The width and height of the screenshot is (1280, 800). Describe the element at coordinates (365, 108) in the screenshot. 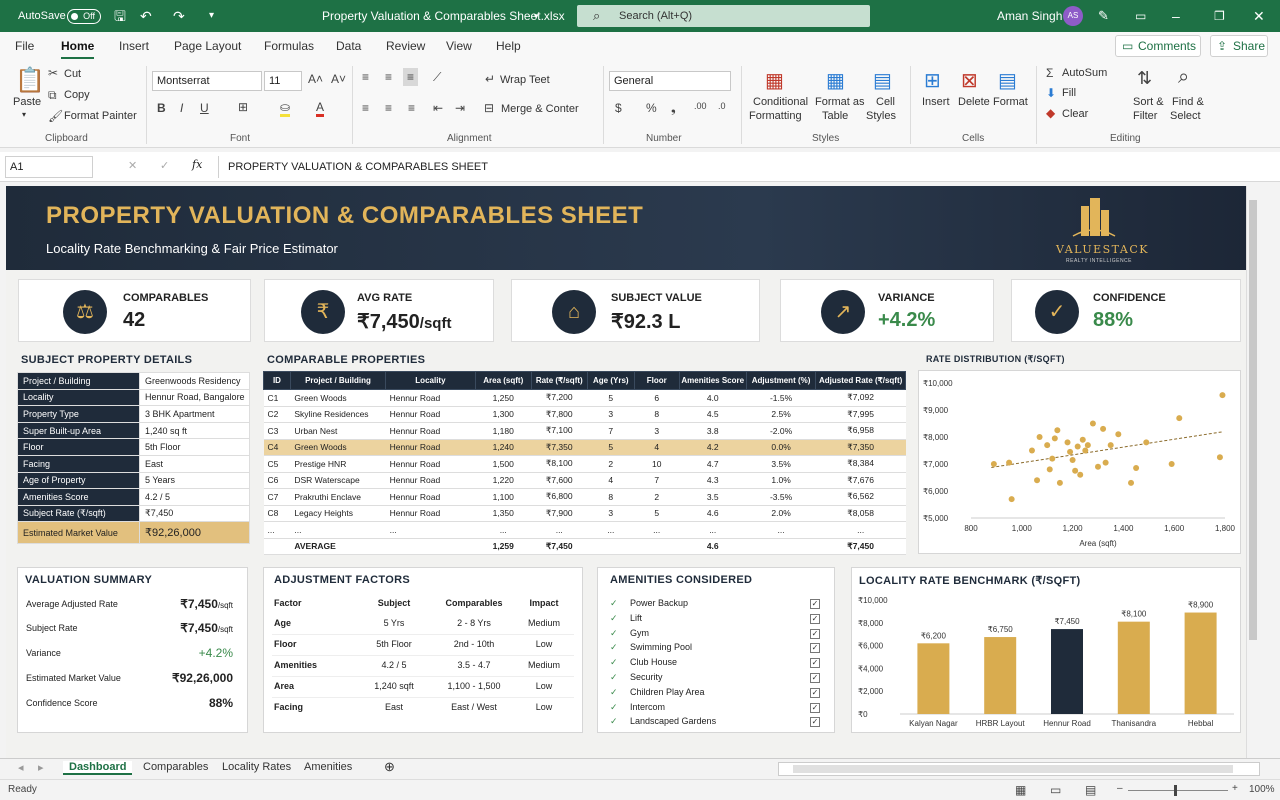

I see `align-left-icon: ≡` at that location.